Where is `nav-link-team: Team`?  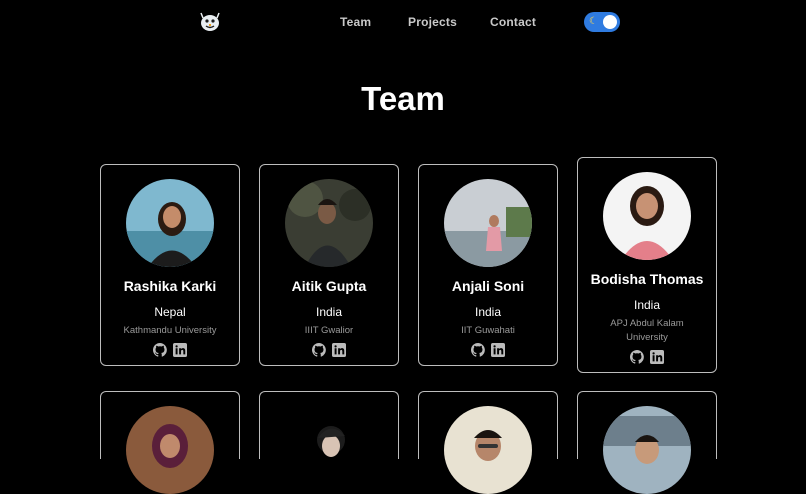
nav-link-team: Team is located at coordinates (355, 22).